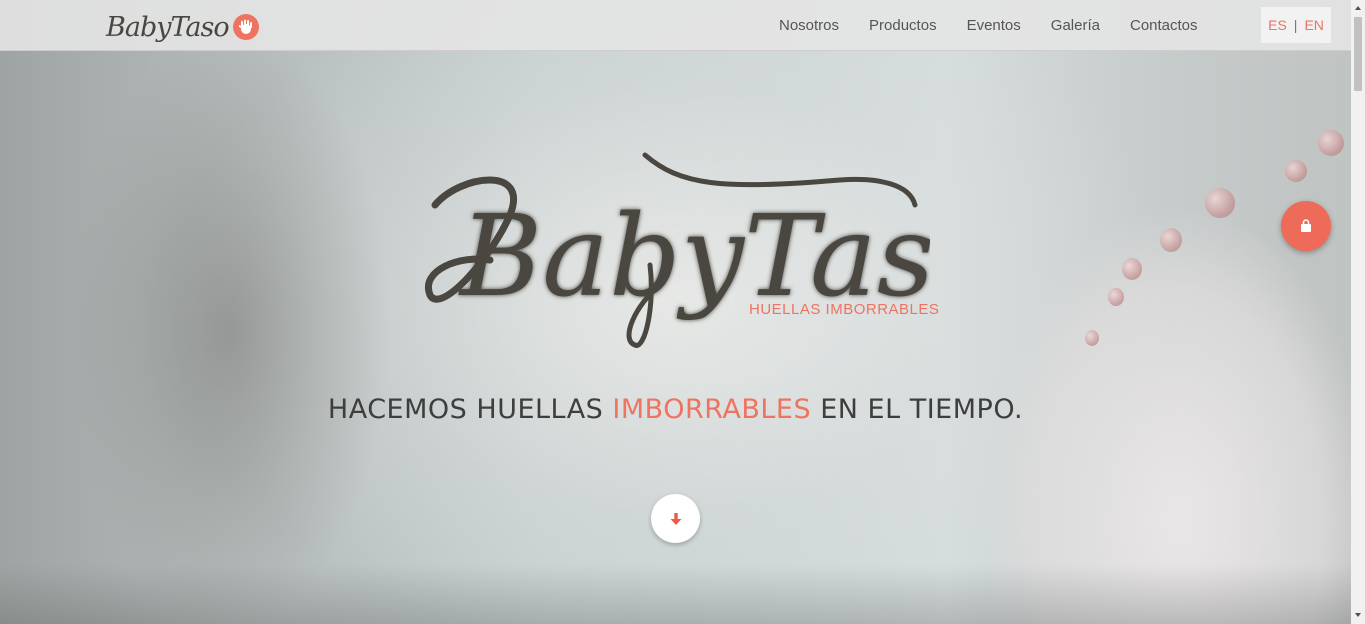 This screenshot has height=624, width=1365. Describe the element at coordinates (675, 594) in the screenshot. I see `hero-bottom-shadow` at that location.